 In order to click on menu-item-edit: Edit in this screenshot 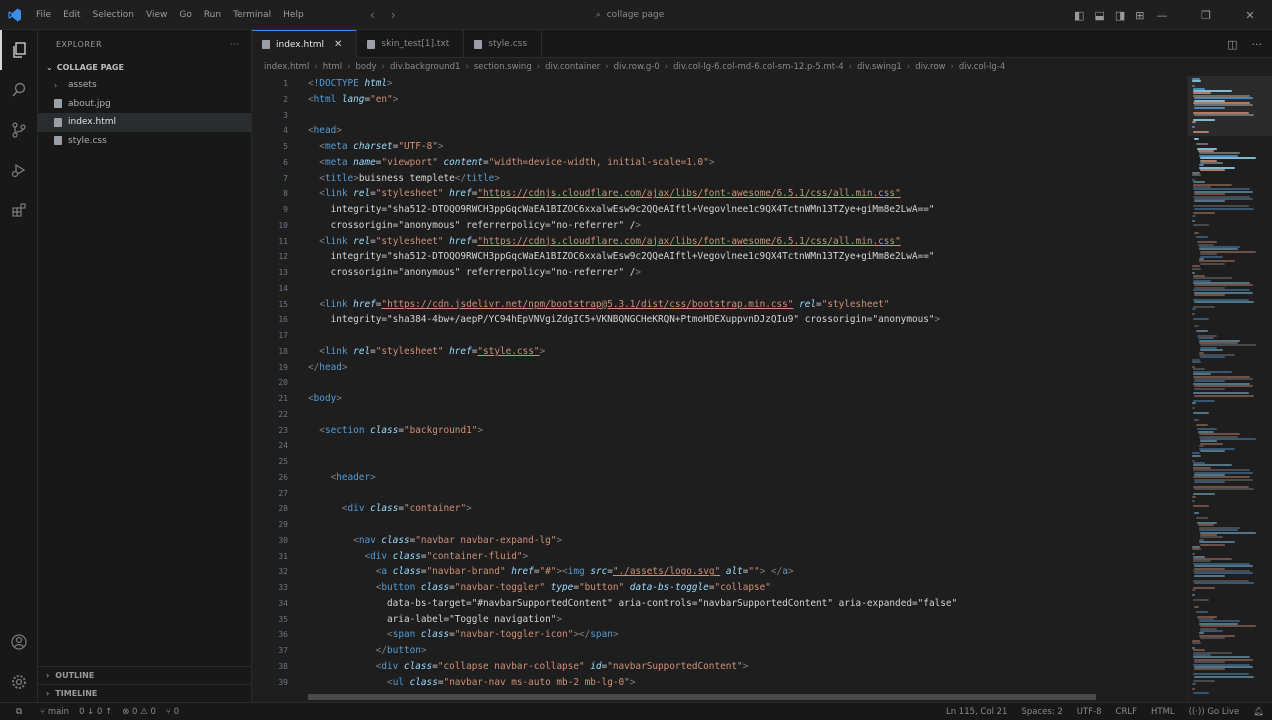, I will do `click(71, 15)`.